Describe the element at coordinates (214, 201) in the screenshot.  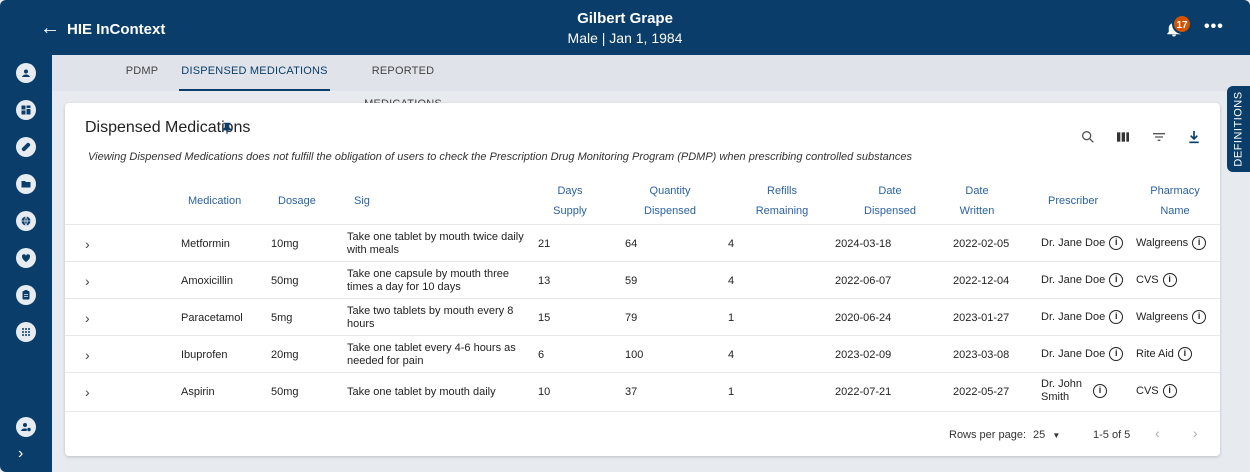
I see `header-medication: Medication` at that location.